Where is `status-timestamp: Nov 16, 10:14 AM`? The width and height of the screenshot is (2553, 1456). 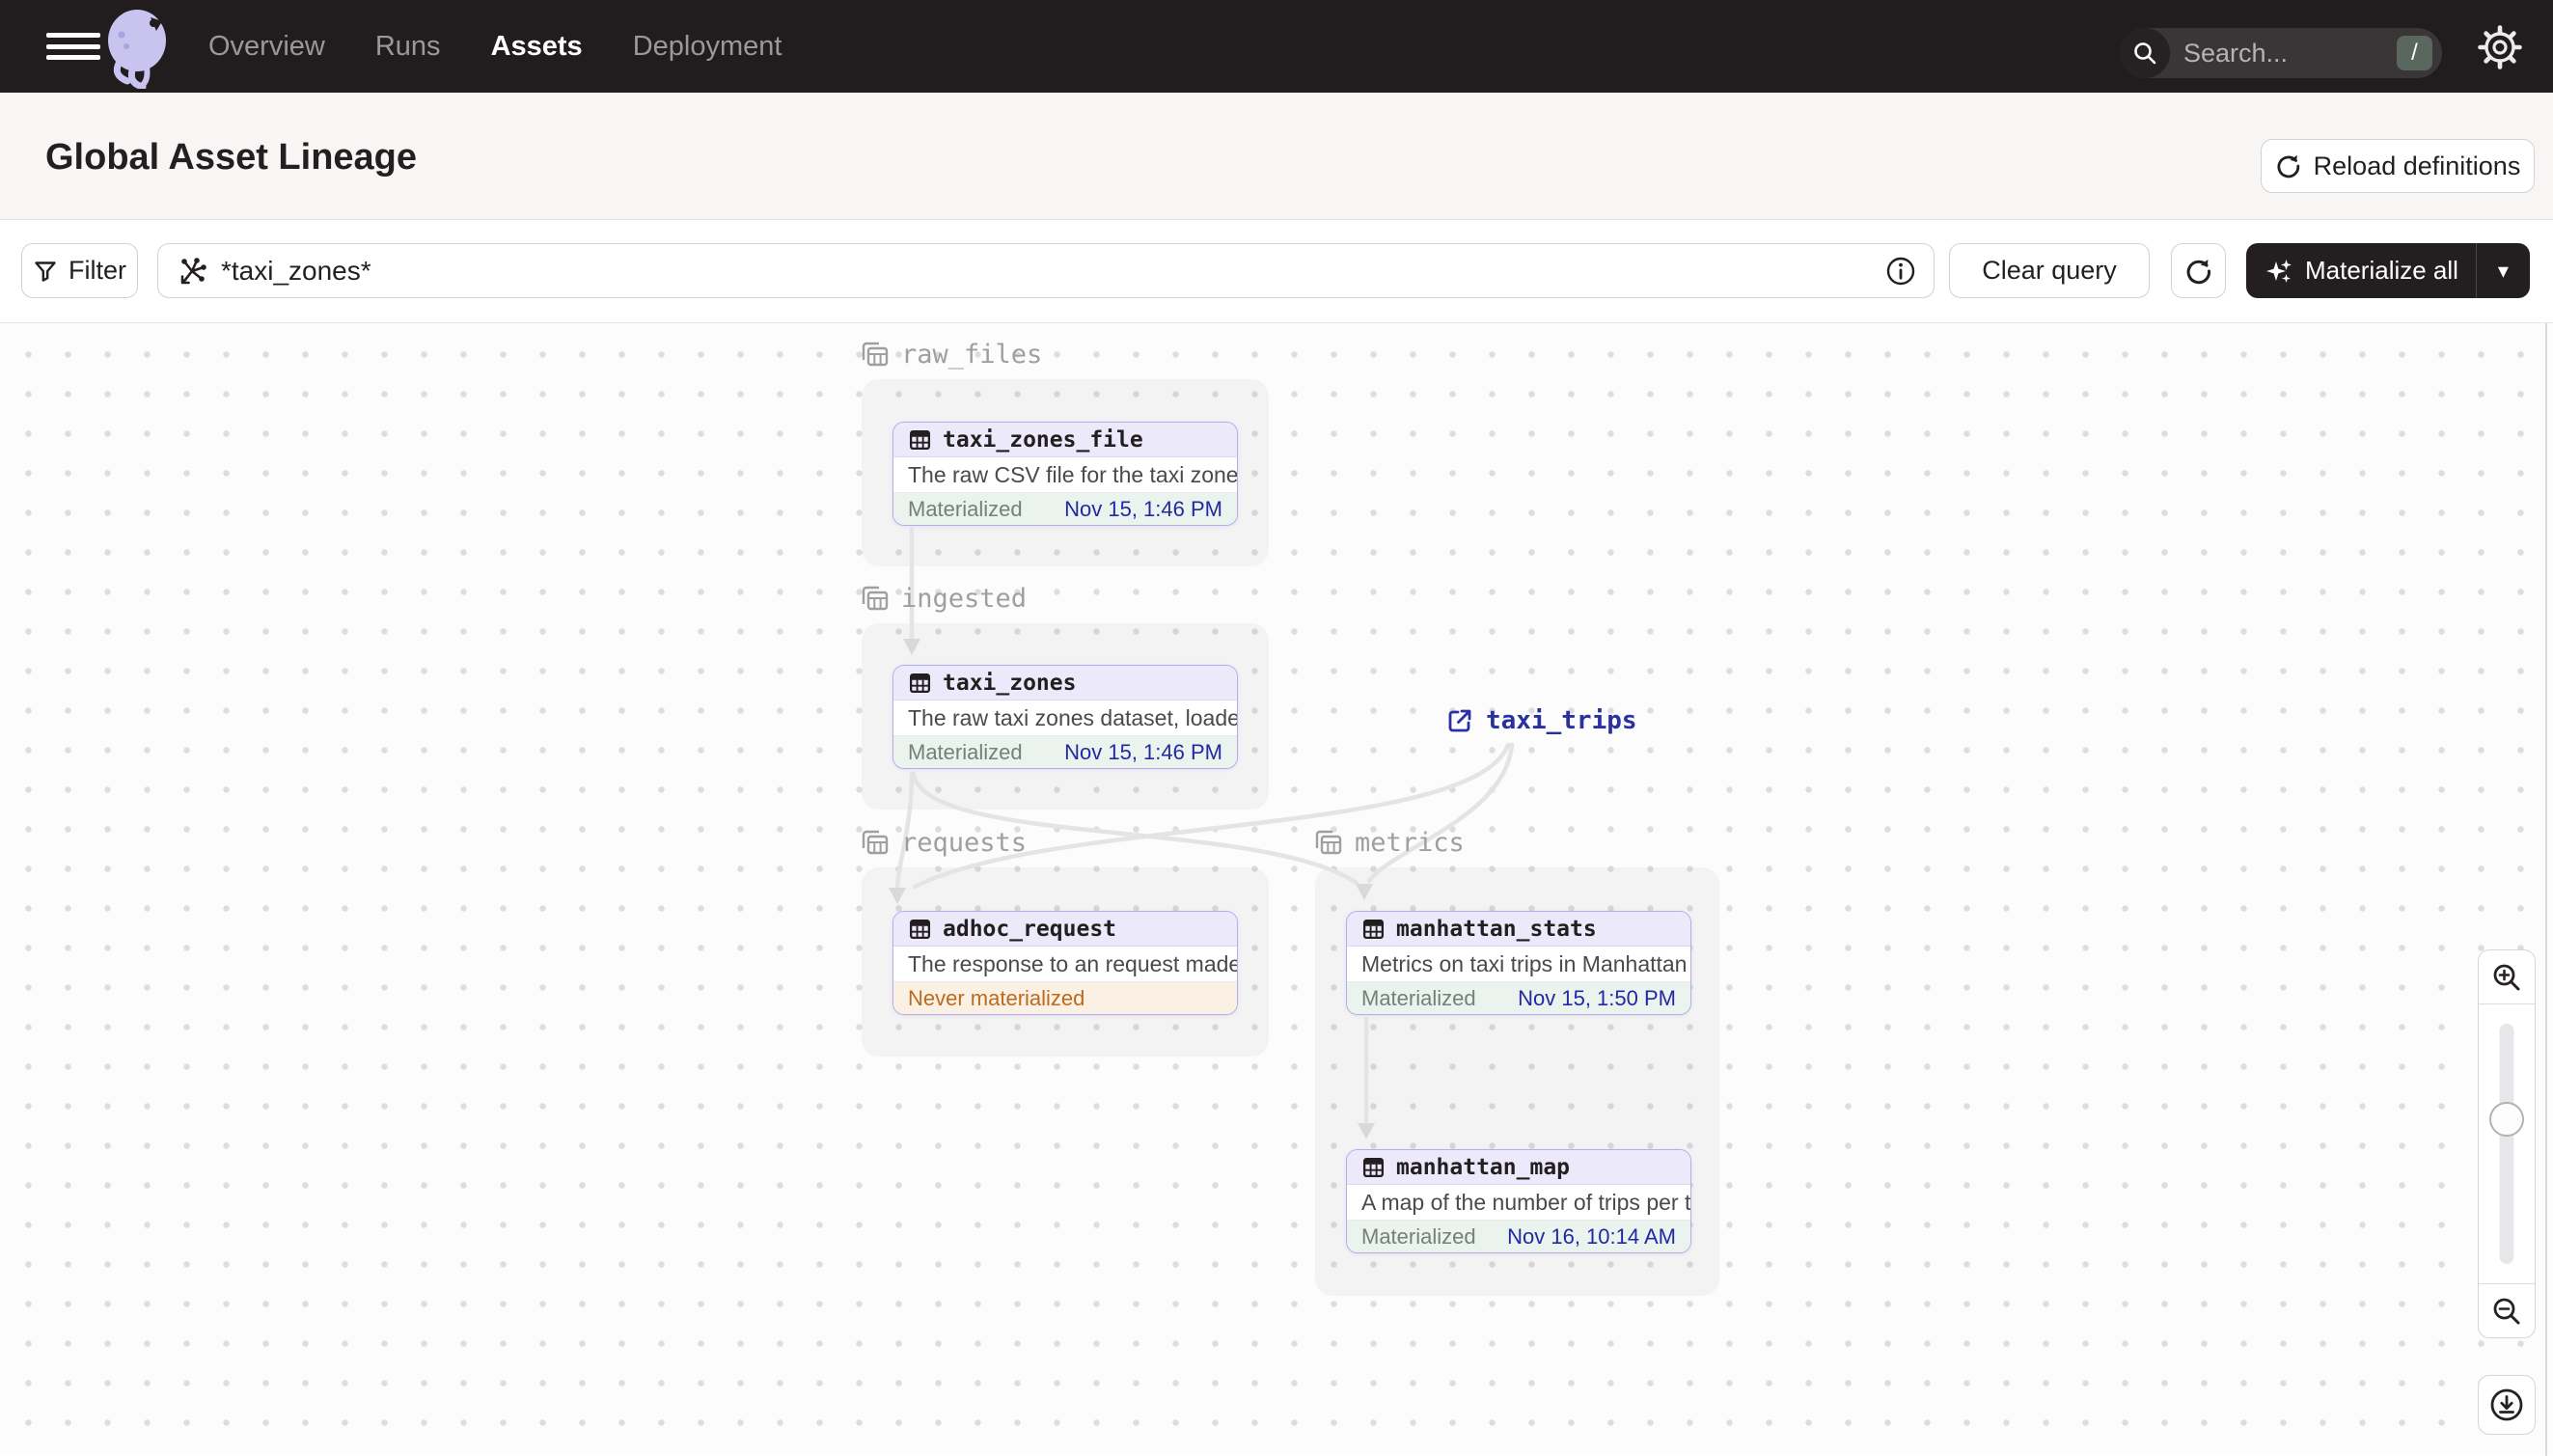 status-timestamp: Nov 16, 10:14 AM is located at coordinates (1591, 1236).